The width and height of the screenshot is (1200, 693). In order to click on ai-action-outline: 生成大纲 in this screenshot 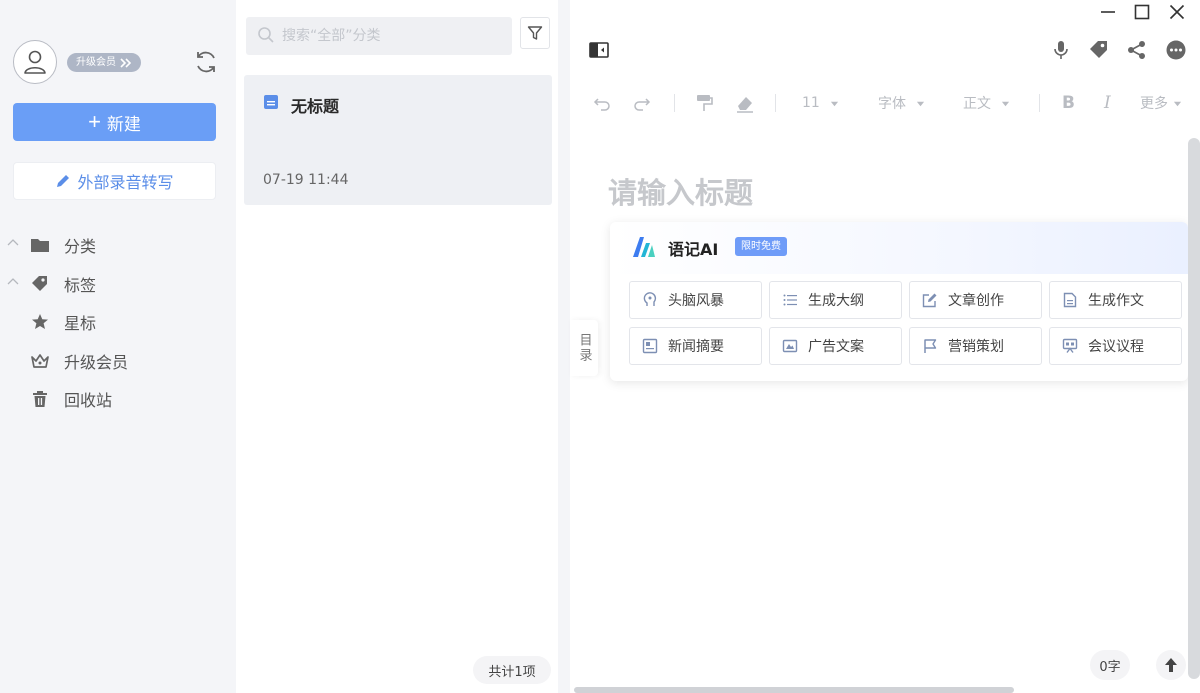, I will do `click(835, 300)`.